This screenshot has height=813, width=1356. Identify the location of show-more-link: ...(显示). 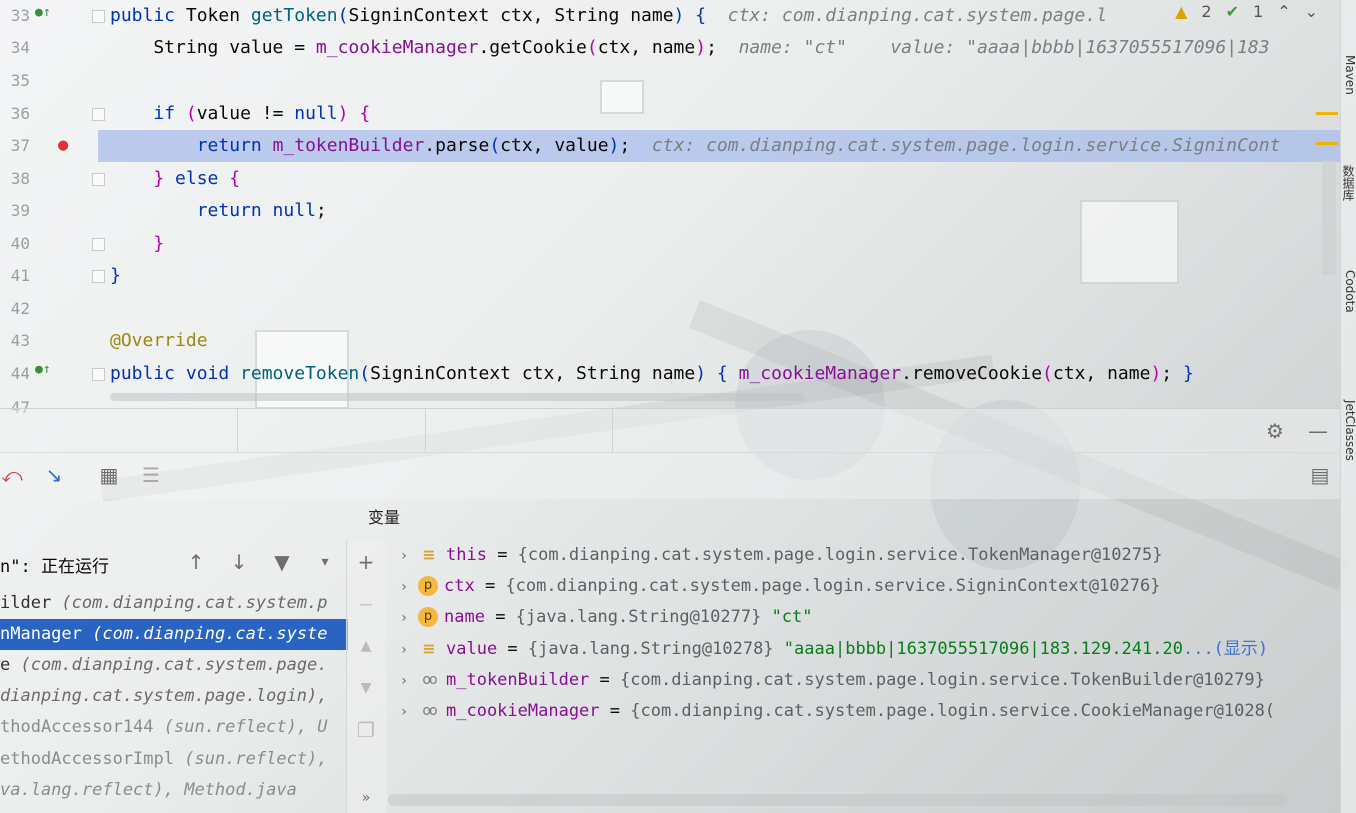
(1225, 649).